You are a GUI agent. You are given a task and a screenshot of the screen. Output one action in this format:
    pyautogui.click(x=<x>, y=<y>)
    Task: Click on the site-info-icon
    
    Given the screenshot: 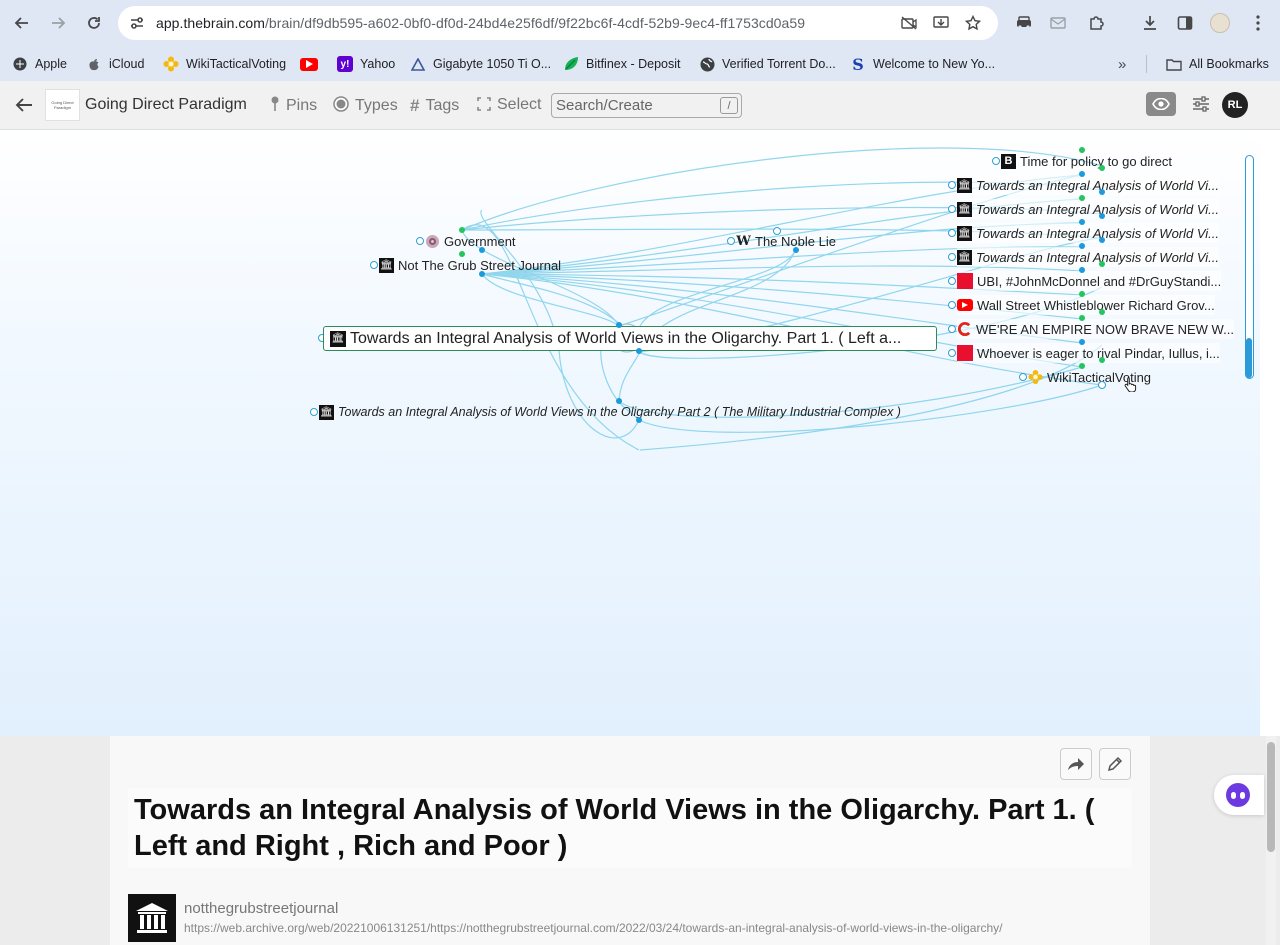 What is the action you would take?
    pyautogui.click(x=137, y=23)
    